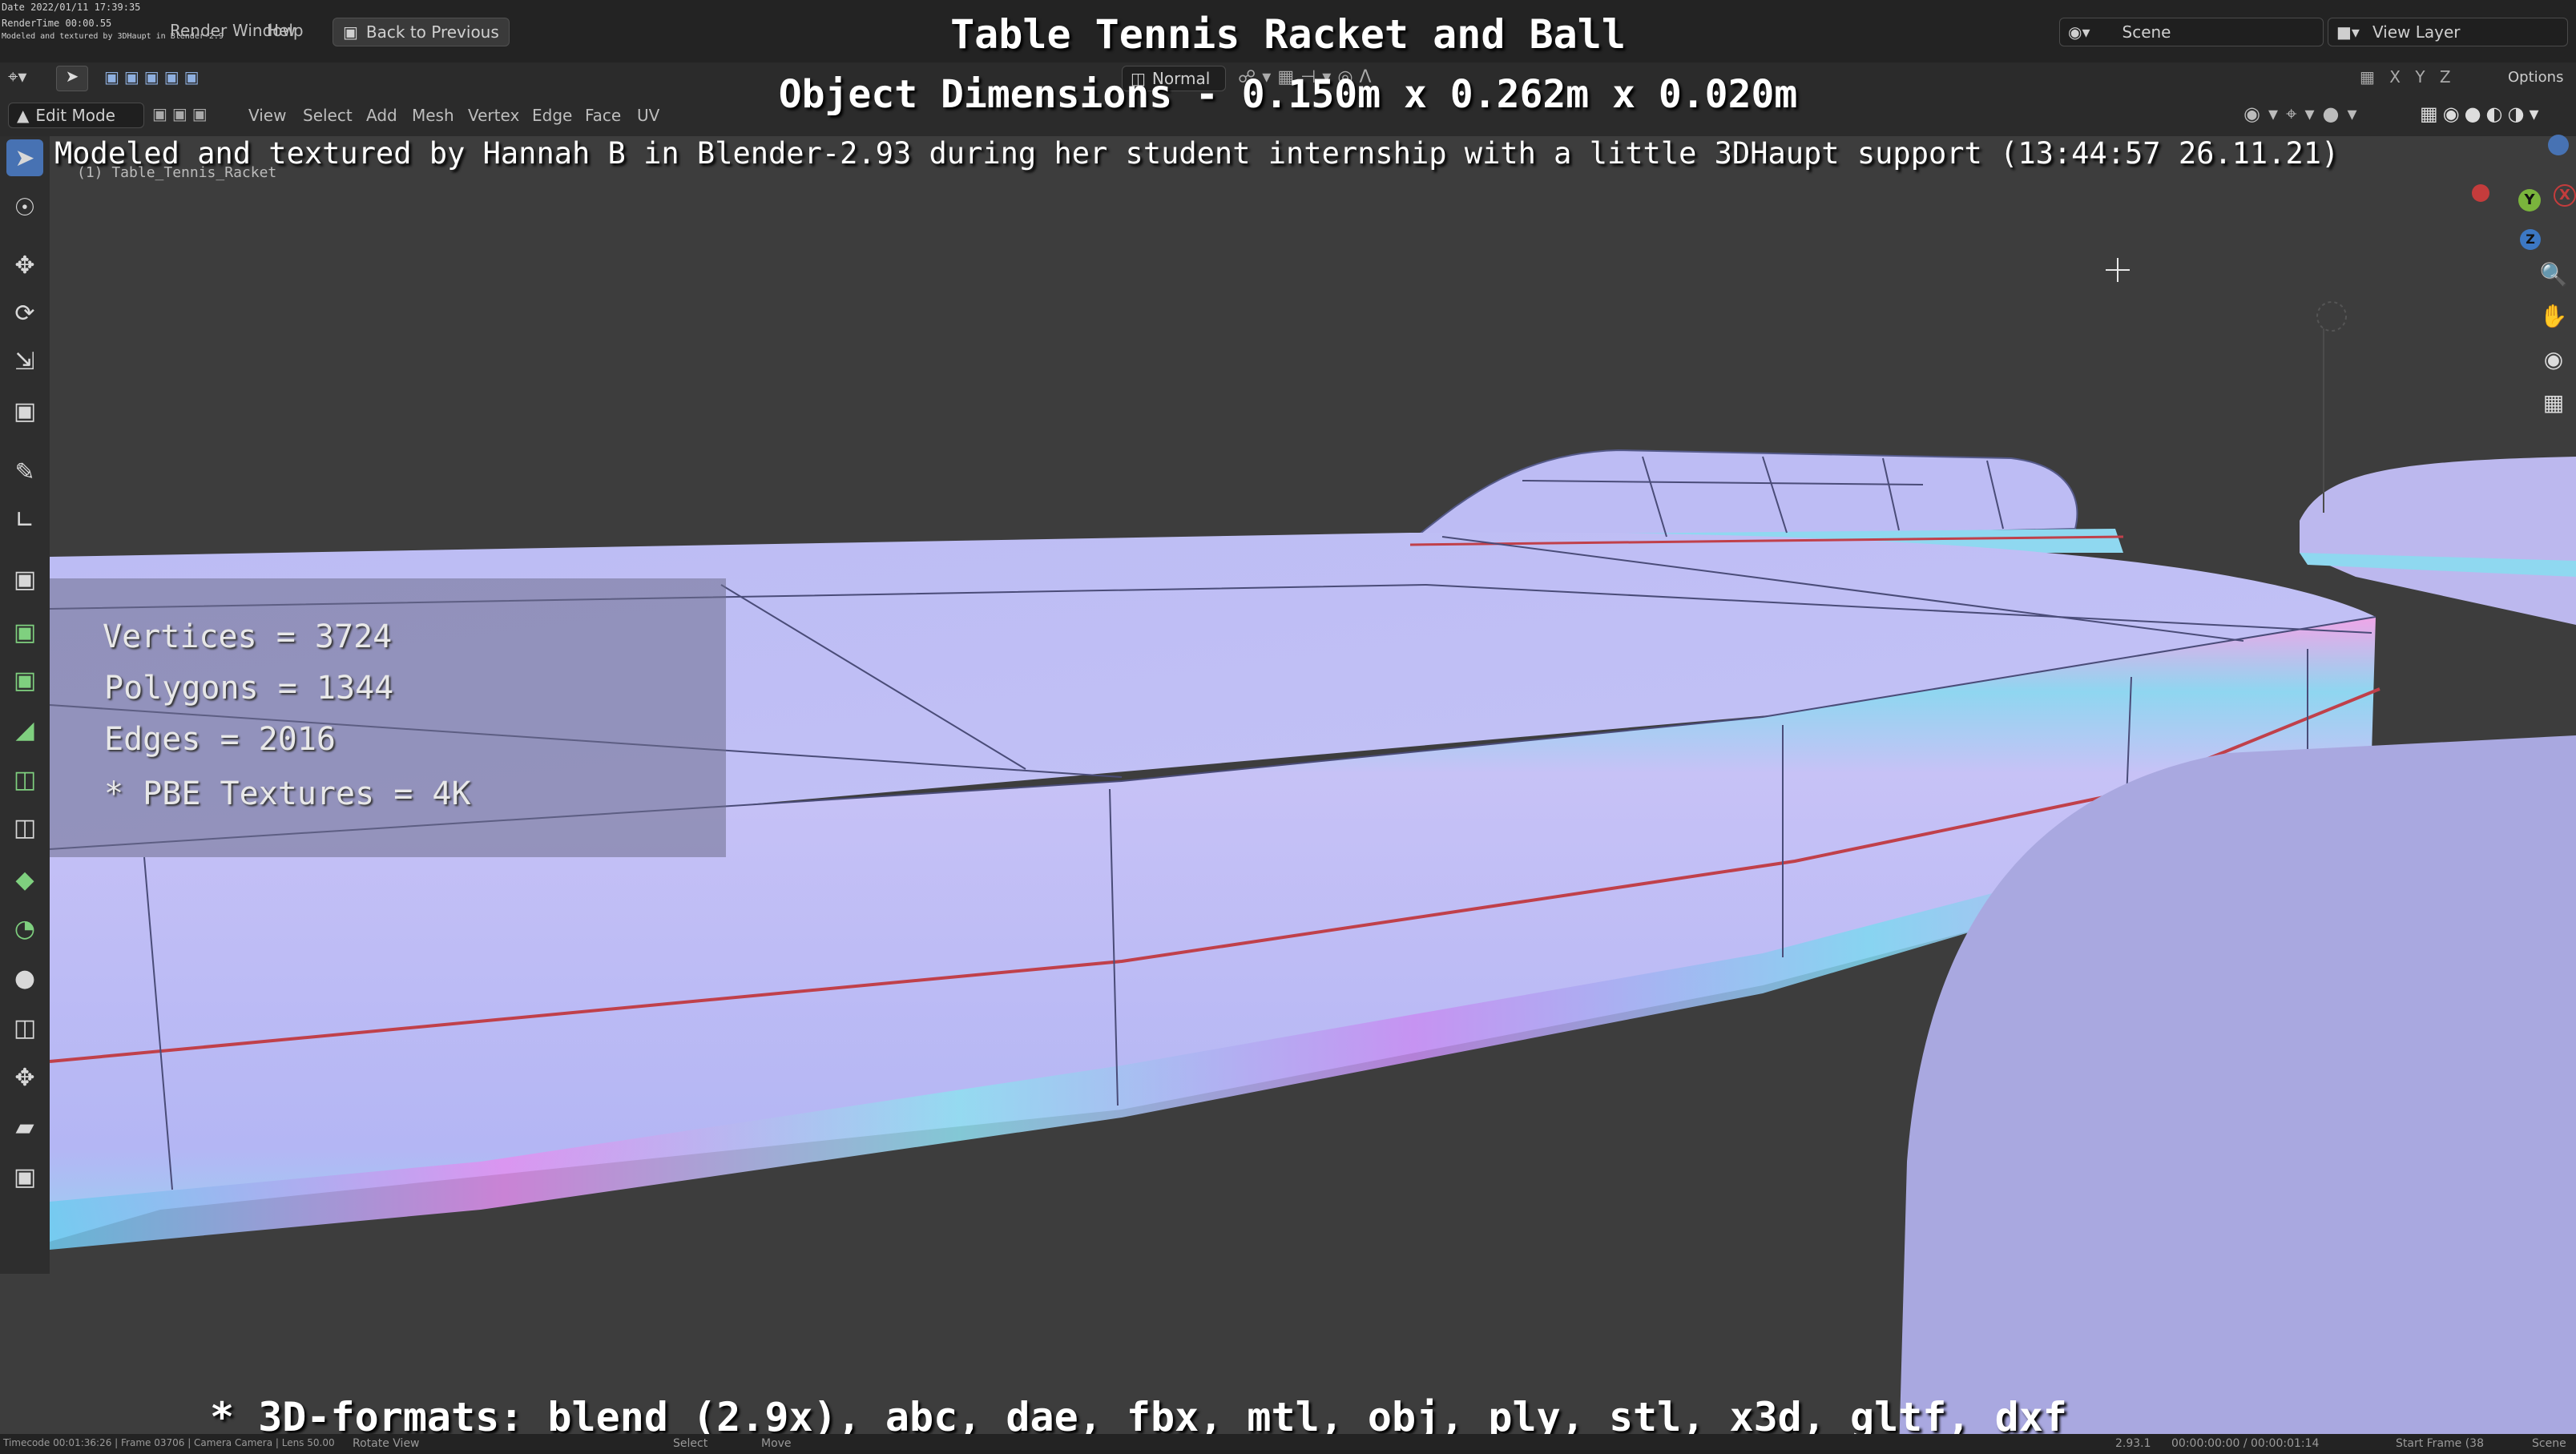  What do you see at coordinates (24, 1127) in the screenshot?
I see `shear-tool-icon: ▰` at bounding box center [24, 1127].